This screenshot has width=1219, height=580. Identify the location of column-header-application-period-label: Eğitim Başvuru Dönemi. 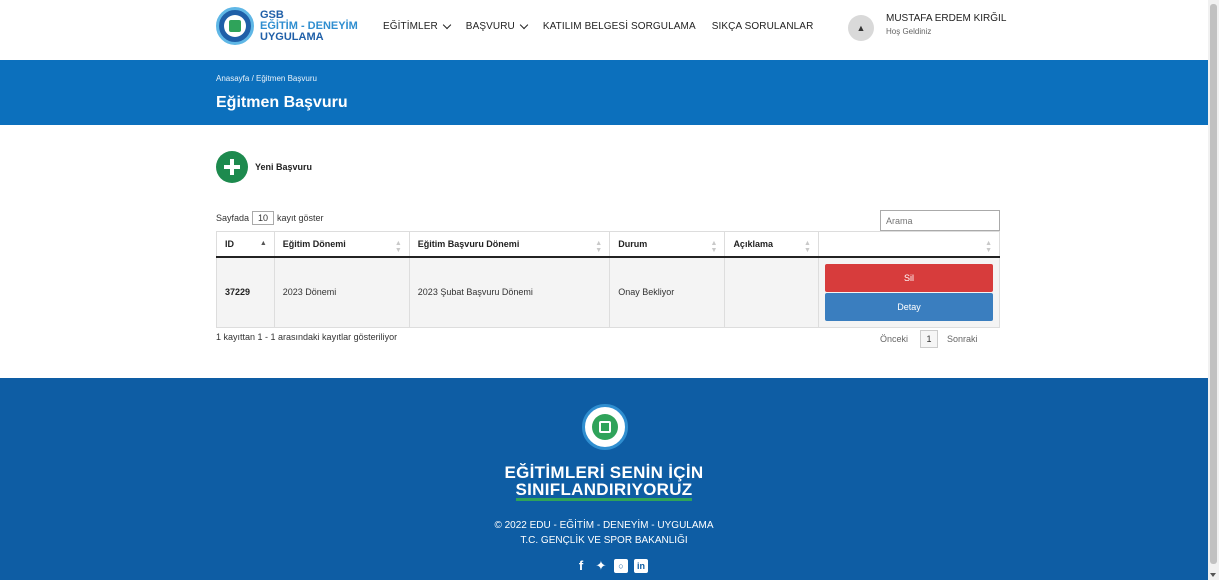
(468, 243).